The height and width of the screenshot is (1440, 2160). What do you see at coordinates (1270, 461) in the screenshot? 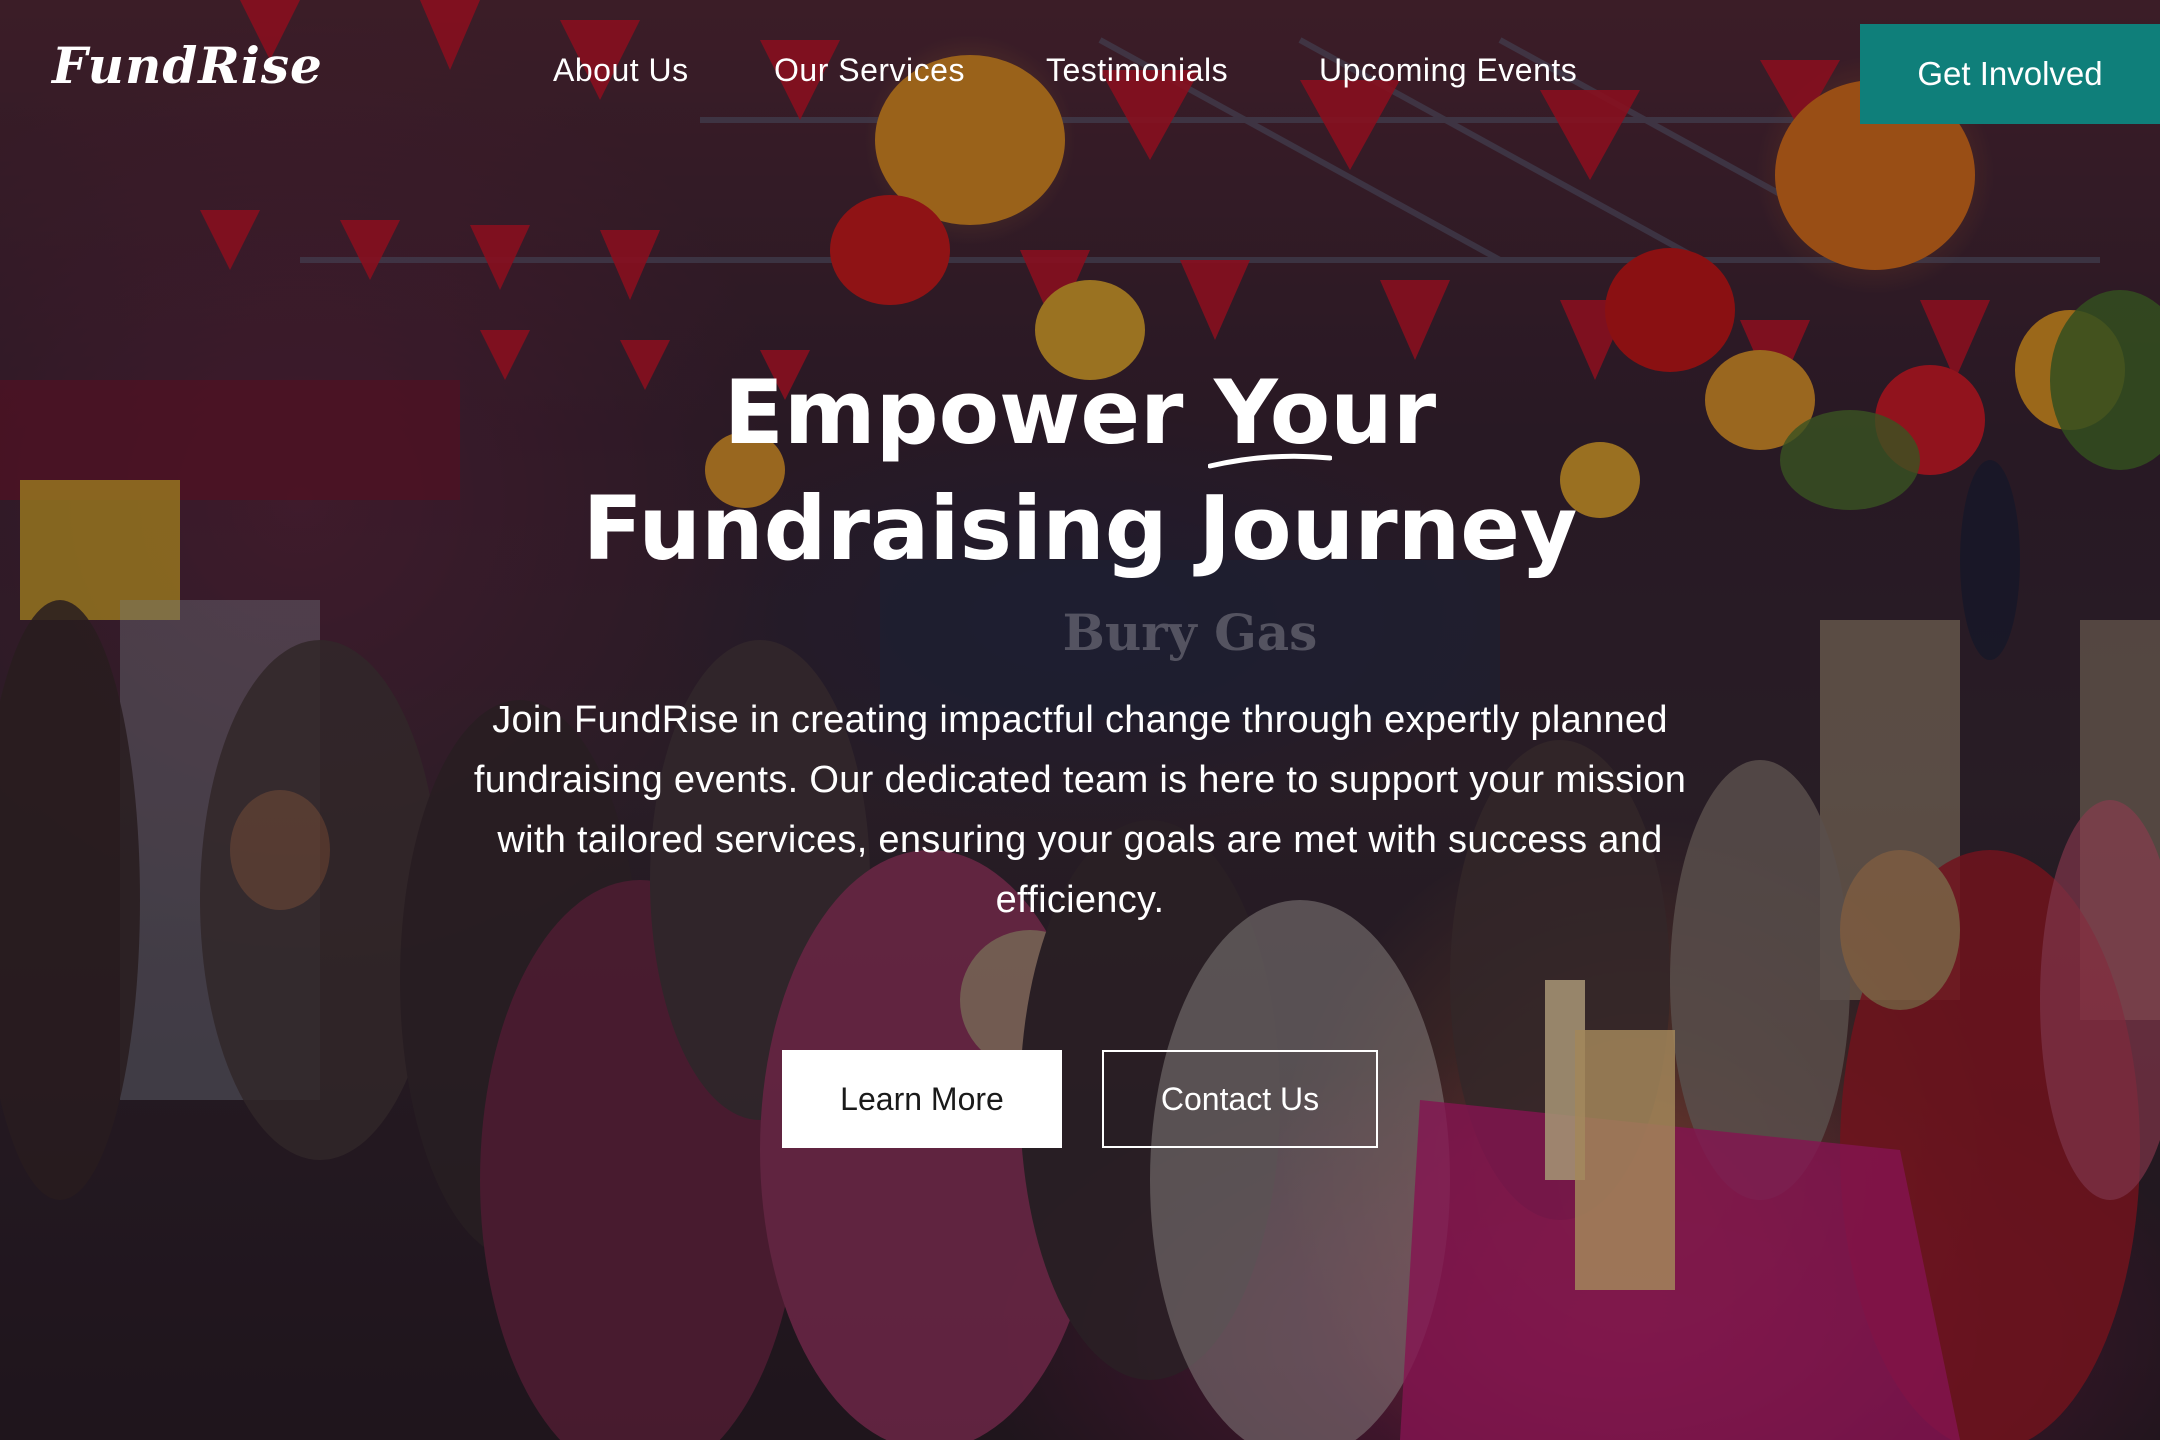
I see `title-underline-decoration` at bounding box center [1270, 461].